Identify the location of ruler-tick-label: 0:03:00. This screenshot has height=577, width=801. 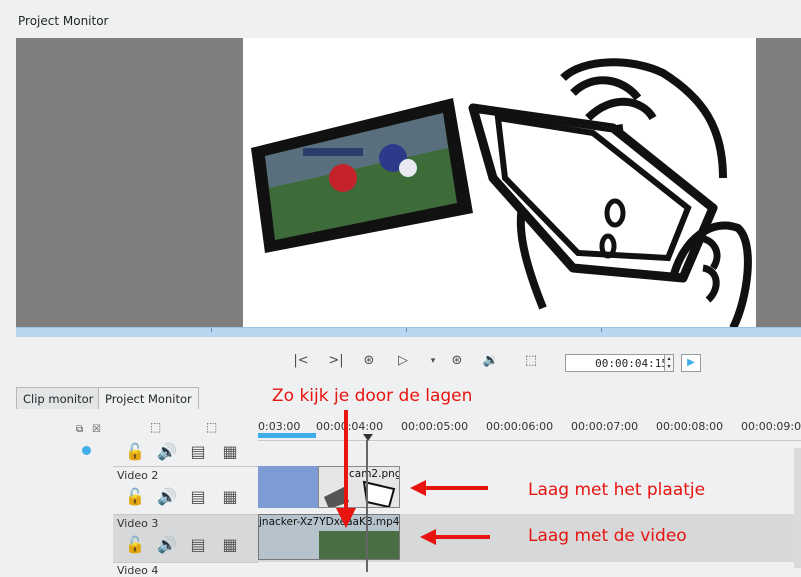
(279, 426).